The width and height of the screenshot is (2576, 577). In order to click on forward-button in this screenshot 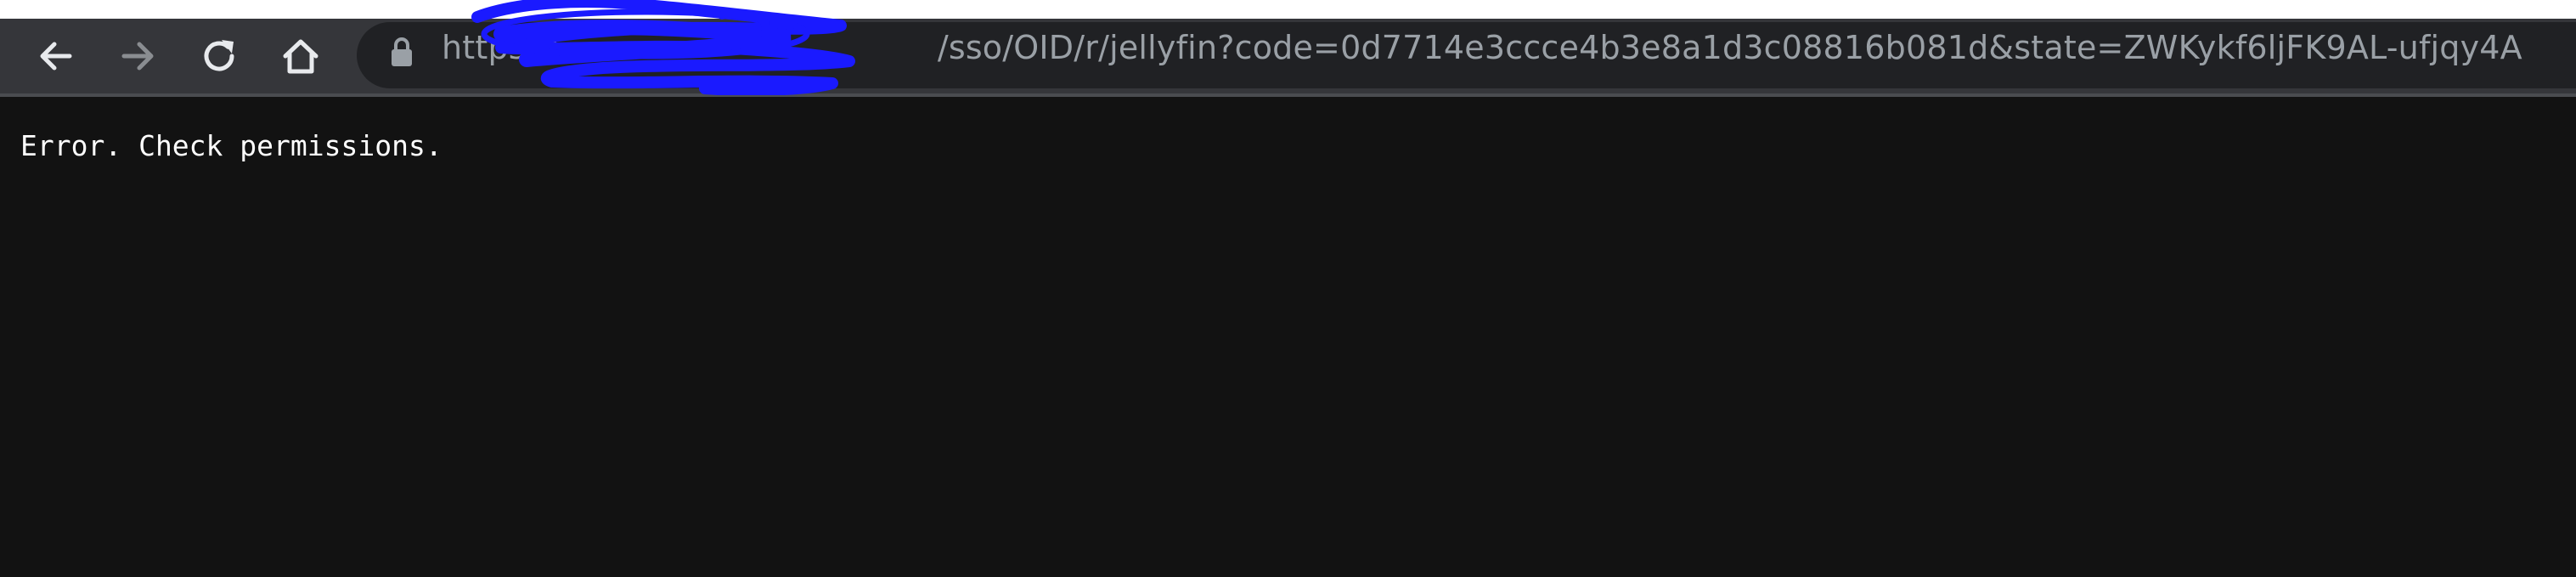, I will do `click(138, 56)`.